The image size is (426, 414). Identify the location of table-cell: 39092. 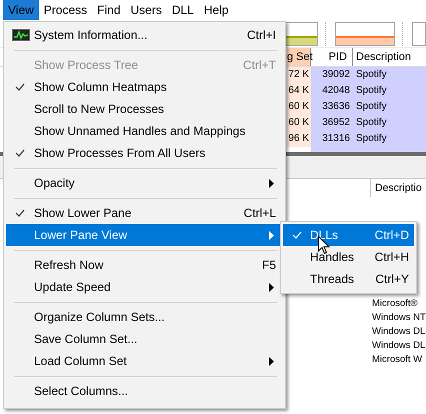
(332, 75).